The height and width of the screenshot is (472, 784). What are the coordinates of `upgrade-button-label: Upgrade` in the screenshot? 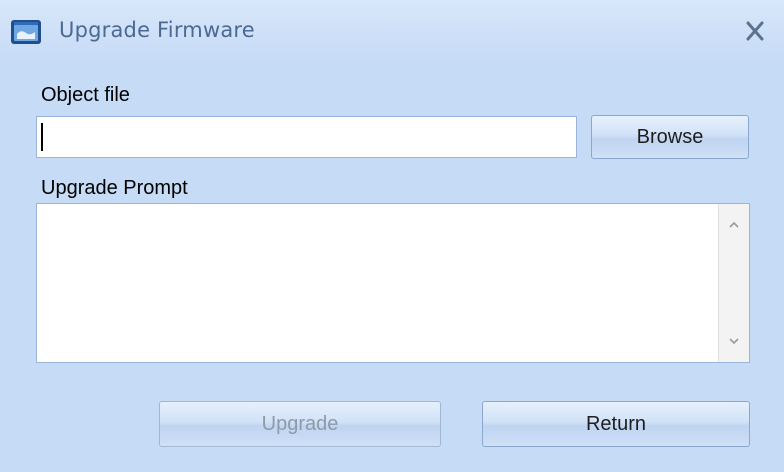 It's located at (300, 423).